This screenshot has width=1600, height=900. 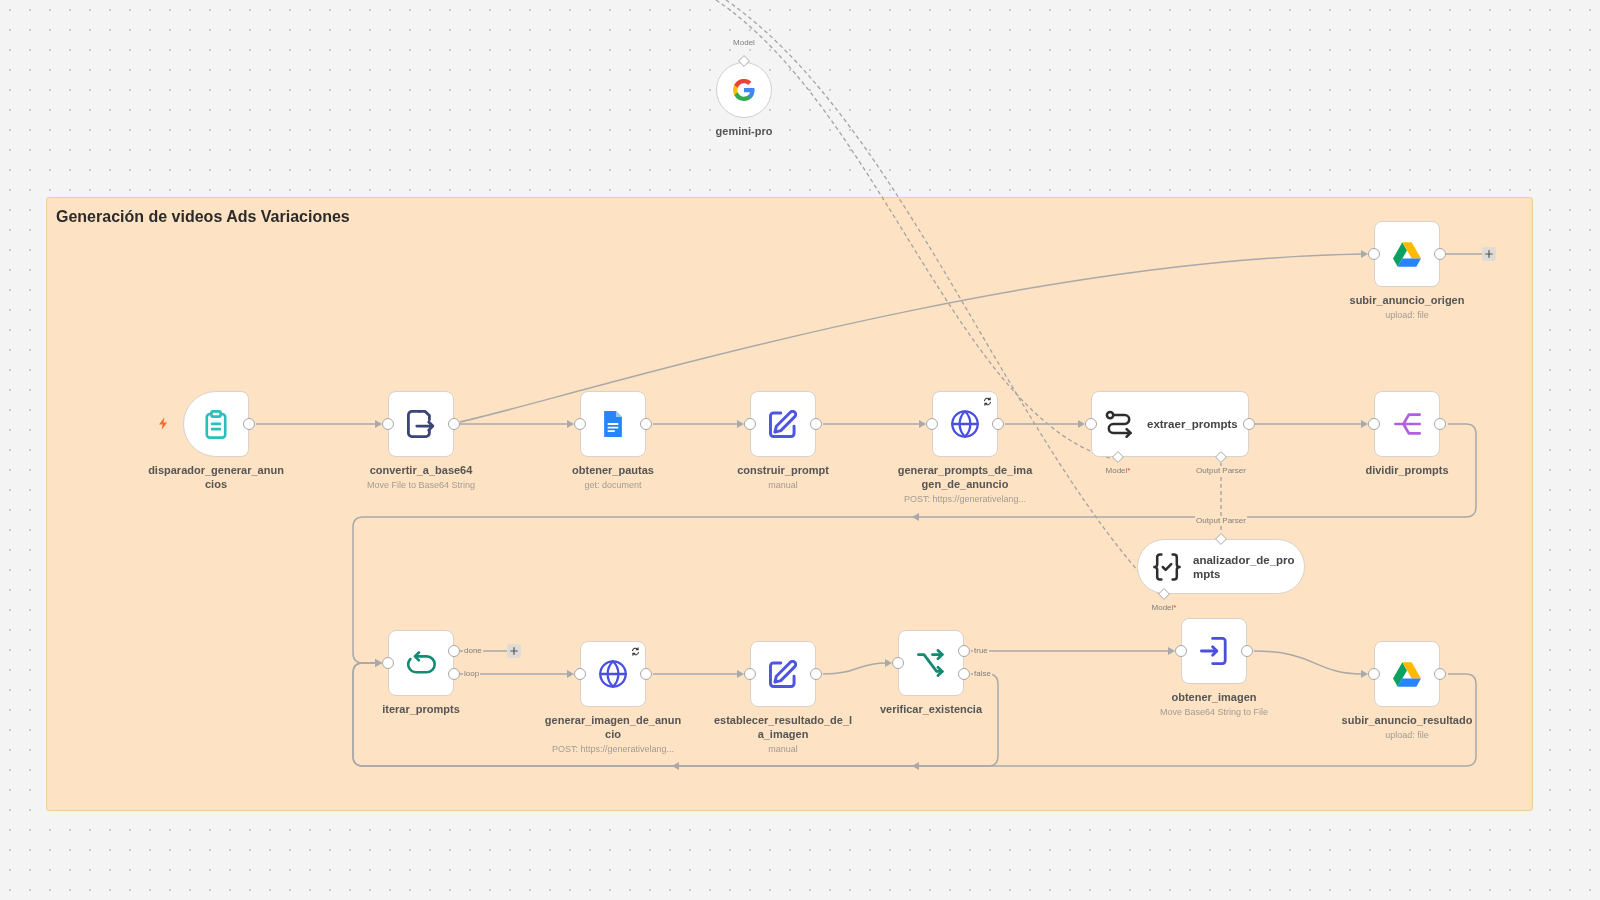 I want to click on document-icon, so click(x=613, y=424).